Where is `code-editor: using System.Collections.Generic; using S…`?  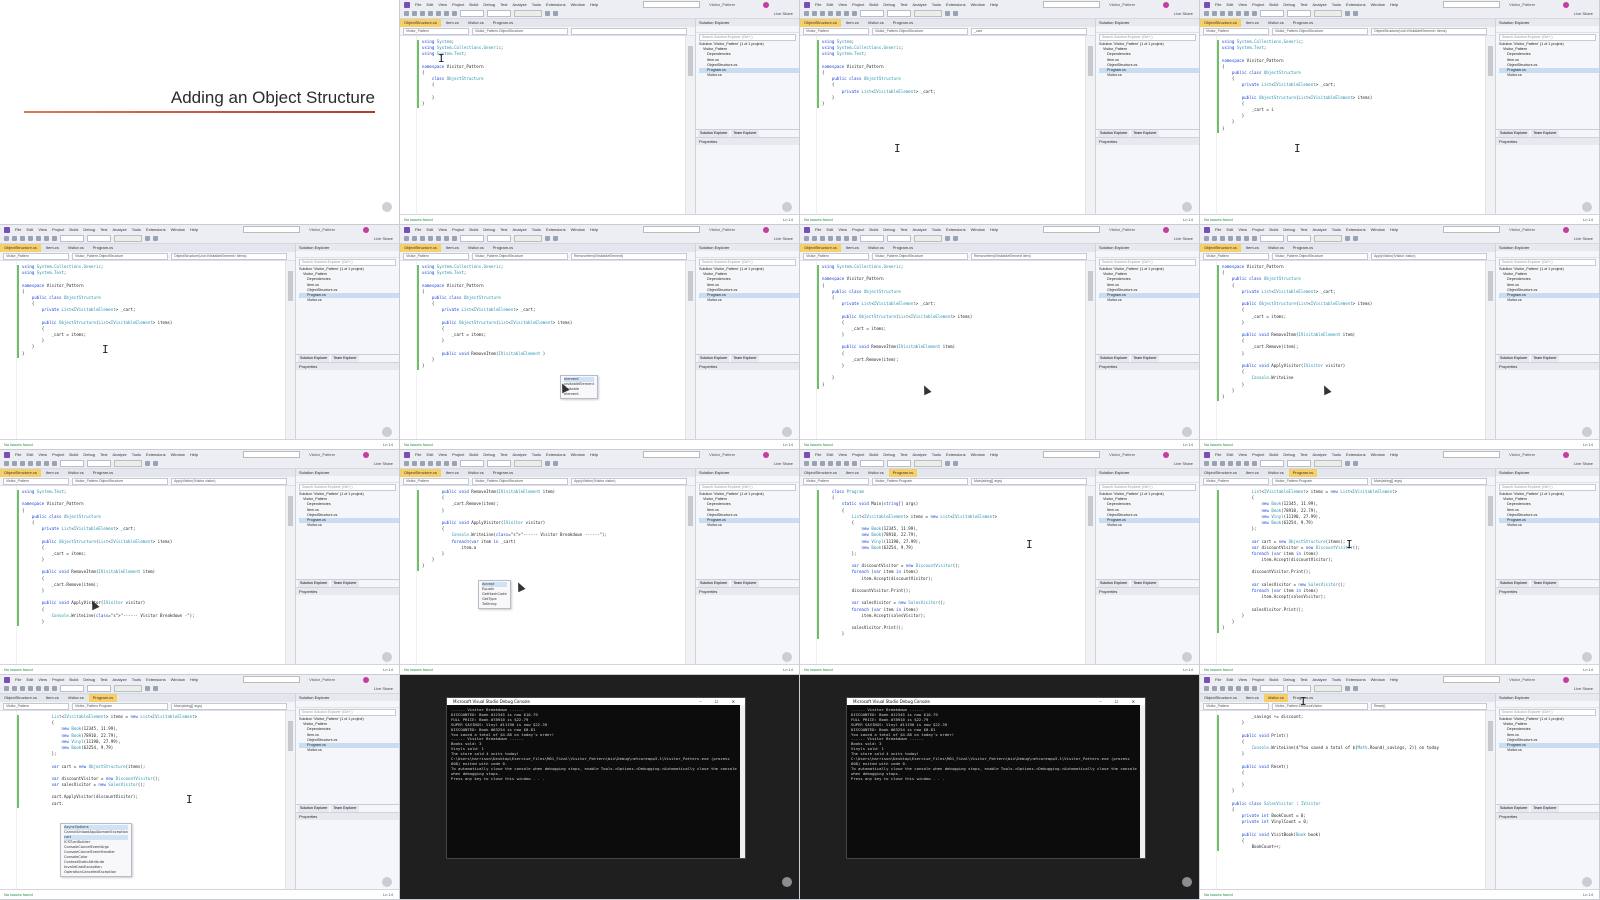
code-editor: using System.Collections.Generic; using S… is located at coordinates (1347, 125).